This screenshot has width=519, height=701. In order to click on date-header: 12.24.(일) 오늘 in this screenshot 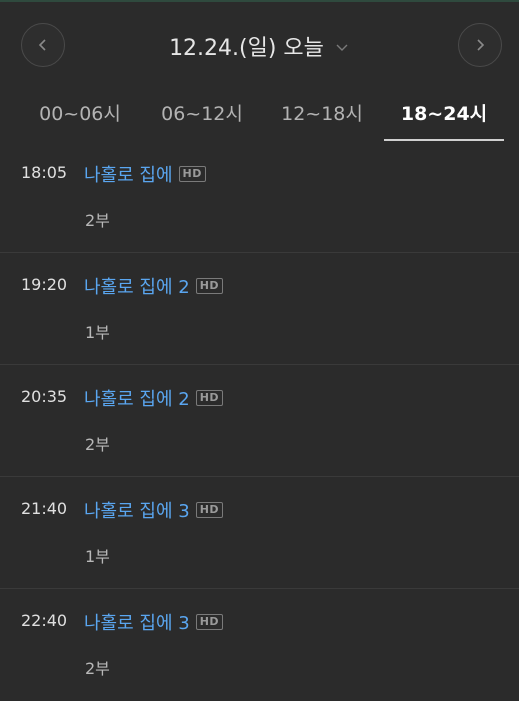, I will do `click(259, 43)`.